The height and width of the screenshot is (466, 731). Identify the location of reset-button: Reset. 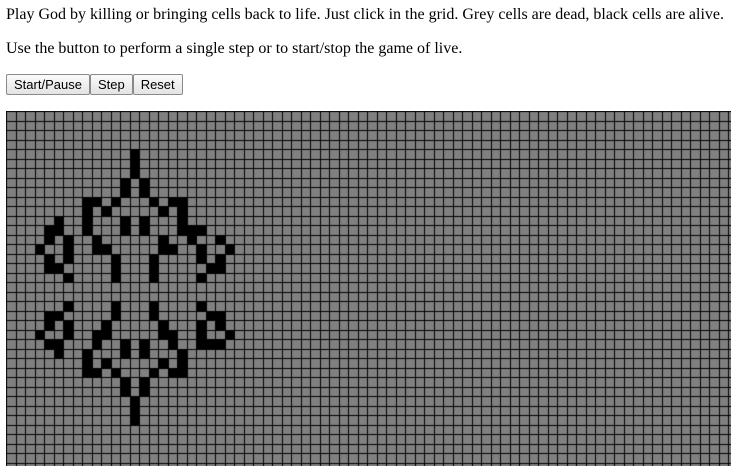
(157, 84).